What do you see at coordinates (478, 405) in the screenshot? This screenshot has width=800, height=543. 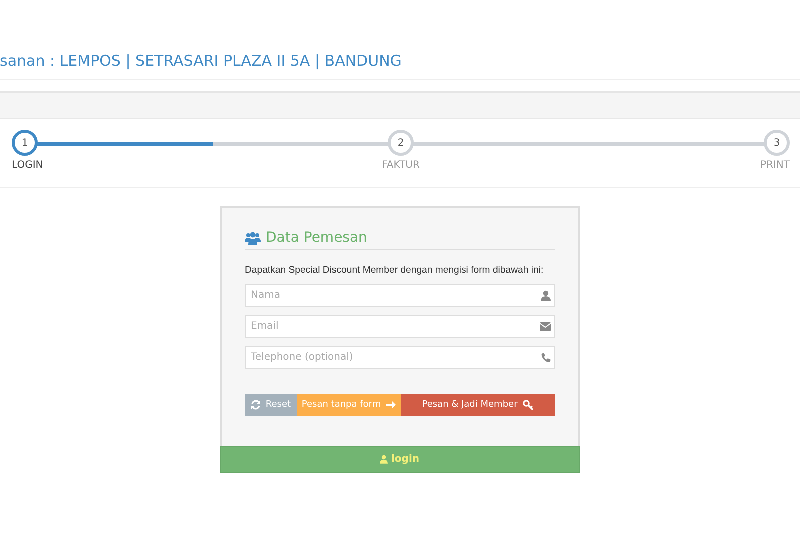 I see `member-button: Pesan & Jadi Member` at bounding box center [478, 405].